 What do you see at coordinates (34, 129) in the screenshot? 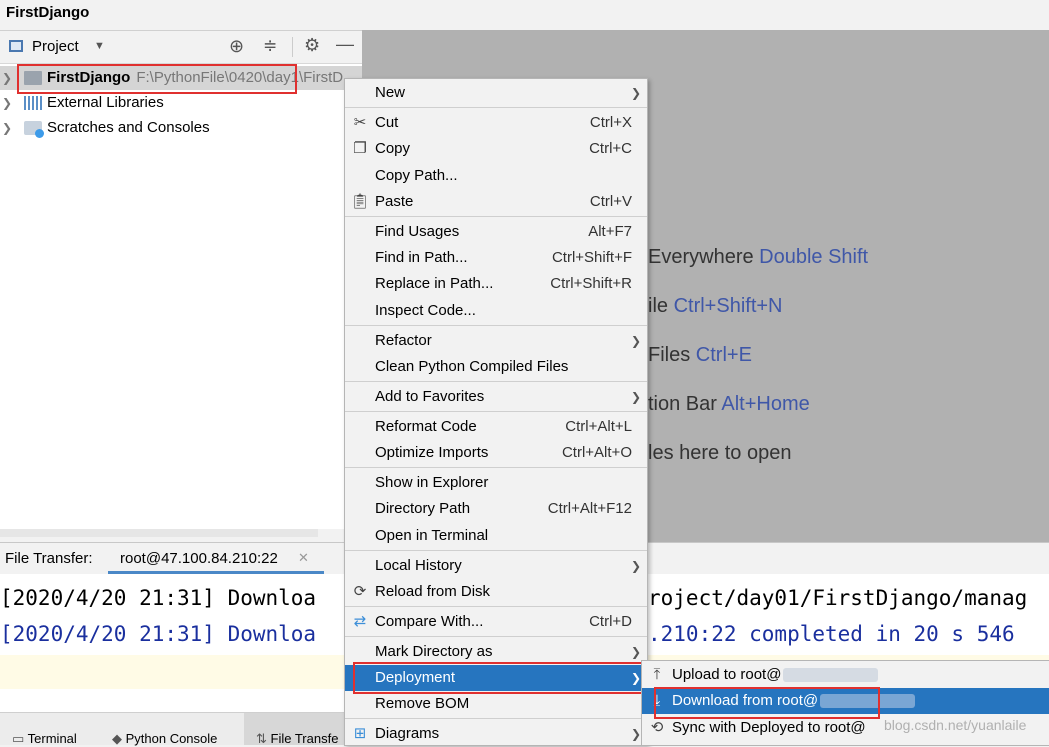
I see `scratches-icon` at bounding box center [34, 129].